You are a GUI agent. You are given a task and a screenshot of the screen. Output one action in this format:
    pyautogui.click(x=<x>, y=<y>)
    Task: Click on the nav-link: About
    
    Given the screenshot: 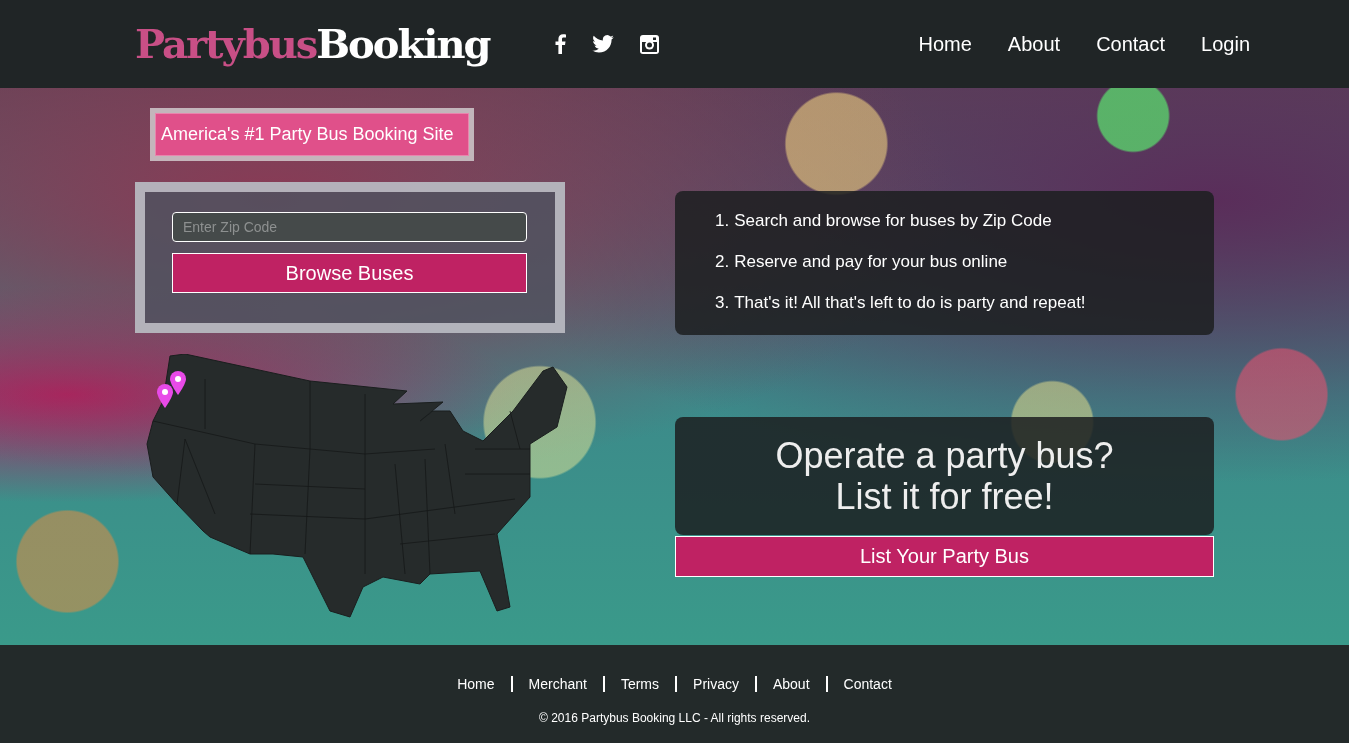 What is the action you would take?
    pyautogui.click(x=1034, y=44)
    